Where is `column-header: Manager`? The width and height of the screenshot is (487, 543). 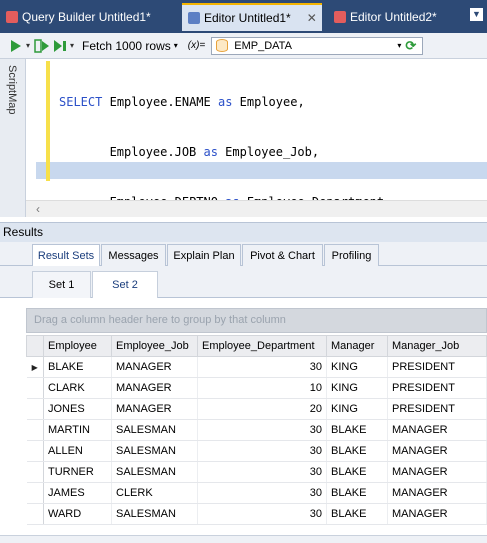 column-header: Manager is located at coordinates (357, 346).